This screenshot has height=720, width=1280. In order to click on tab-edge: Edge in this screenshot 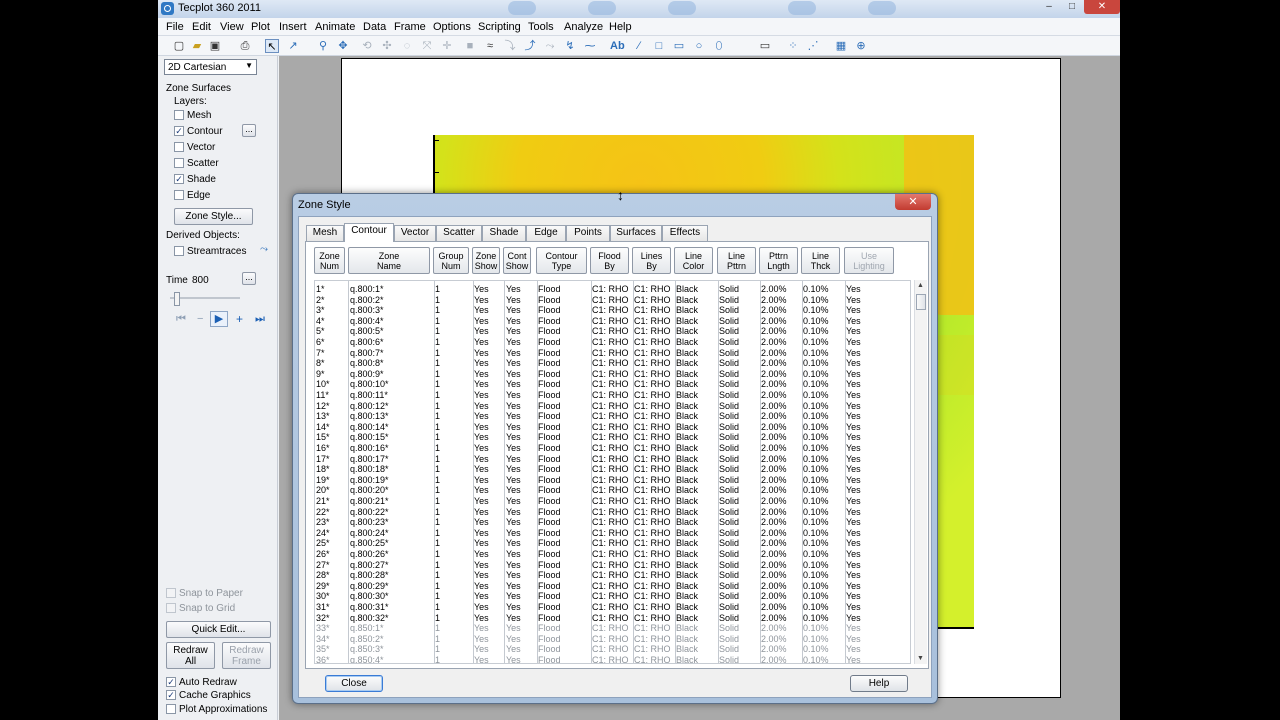, I will do `click(546, 233)`.